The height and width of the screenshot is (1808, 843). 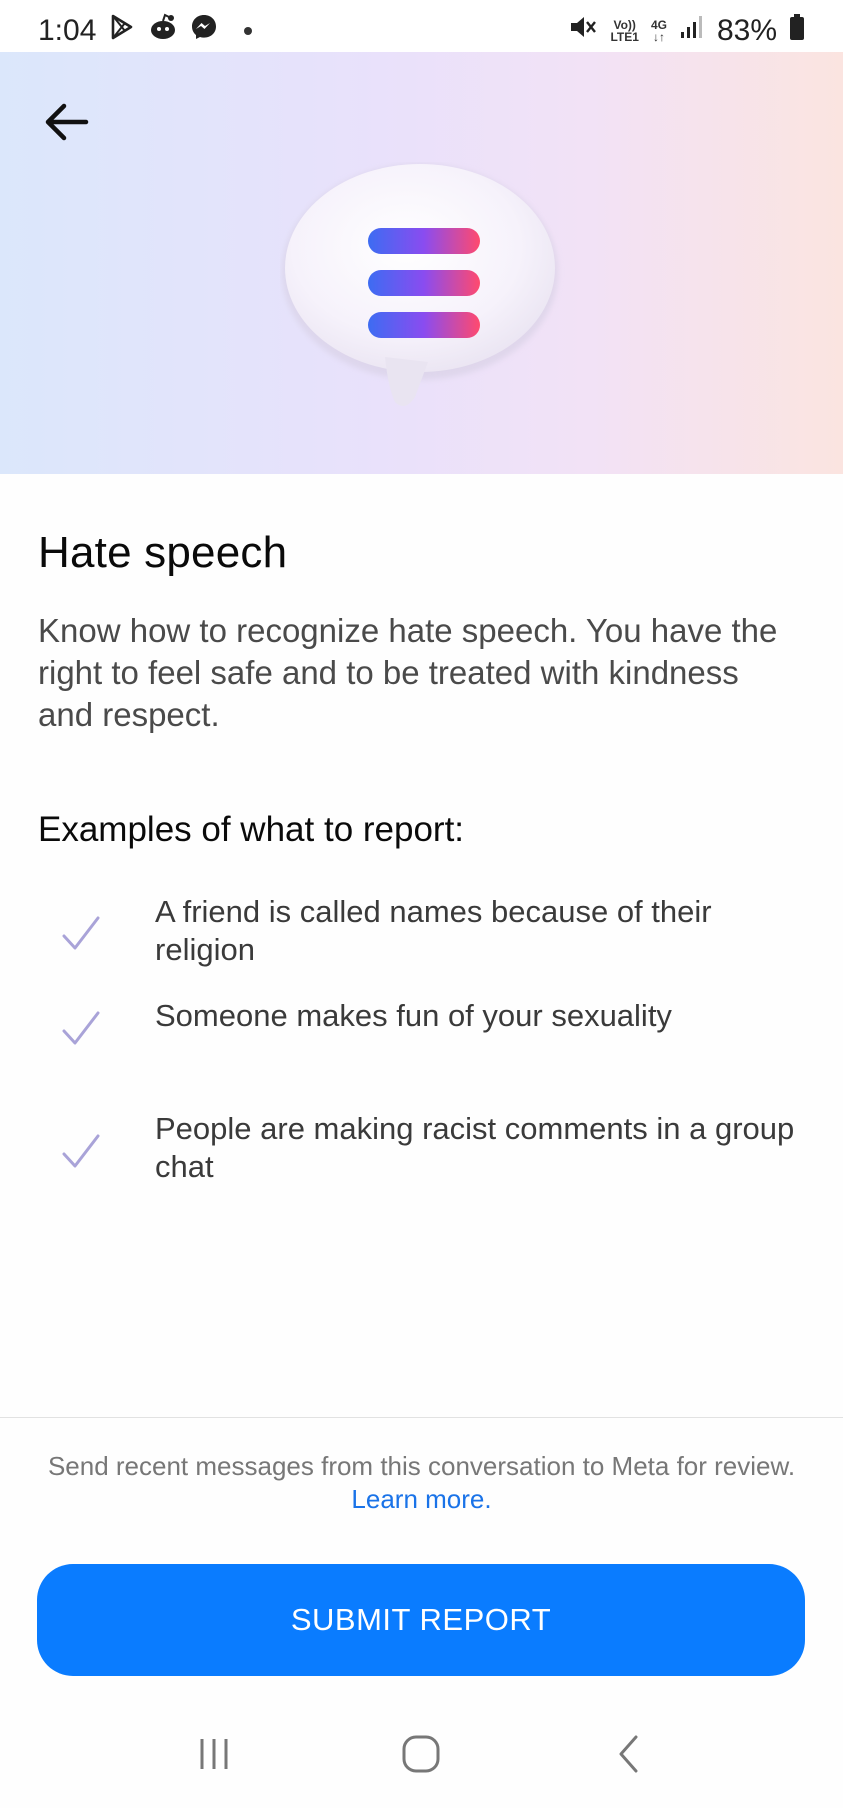 What do you see at coordinates (425, 292) in the screenshot?
I see `chat-bubble-list-icon` at bounding box center [425, 292].